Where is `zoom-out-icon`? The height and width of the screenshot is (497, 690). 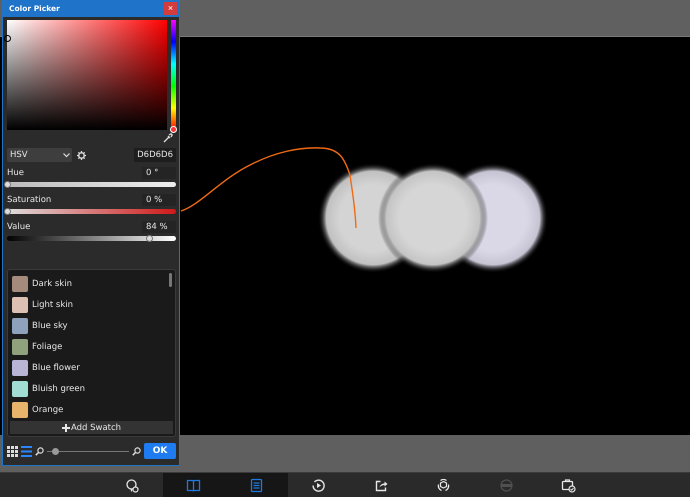 zoom-out-icon is located at coordinates (39, 451).